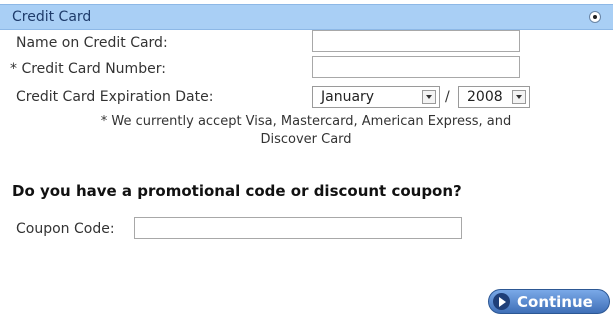  What do you see at coordinates (52, 17) in the screenshot?
I see `credit-card-header-title: Credit Card` at bounding box center [52, 17].